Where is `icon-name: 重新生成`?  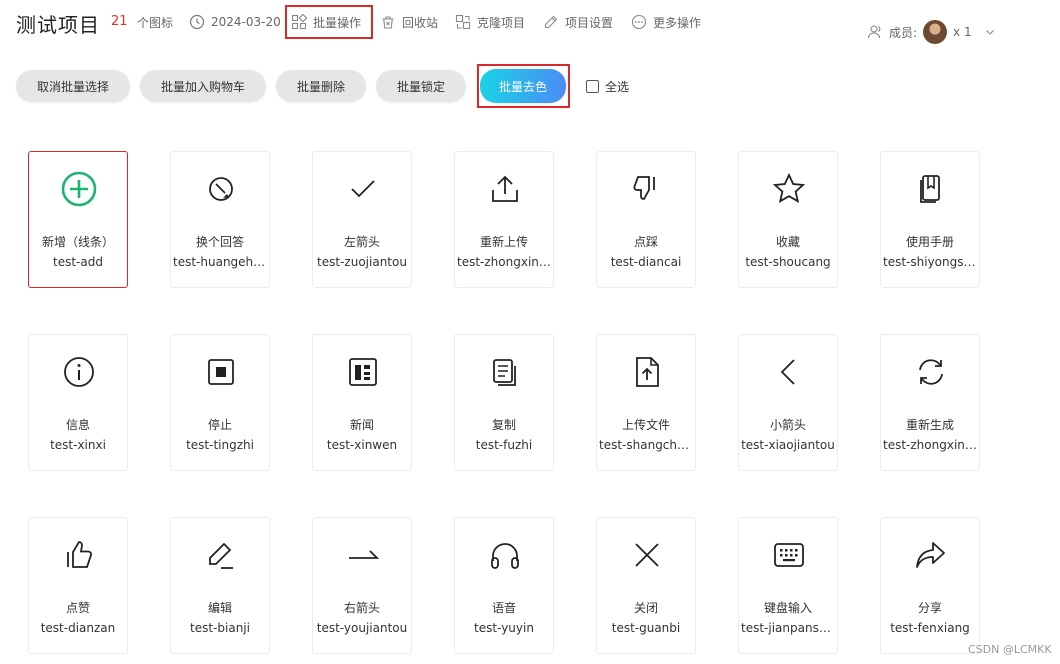 icon-name: 重新生成 is located at coordinates (929, 425).